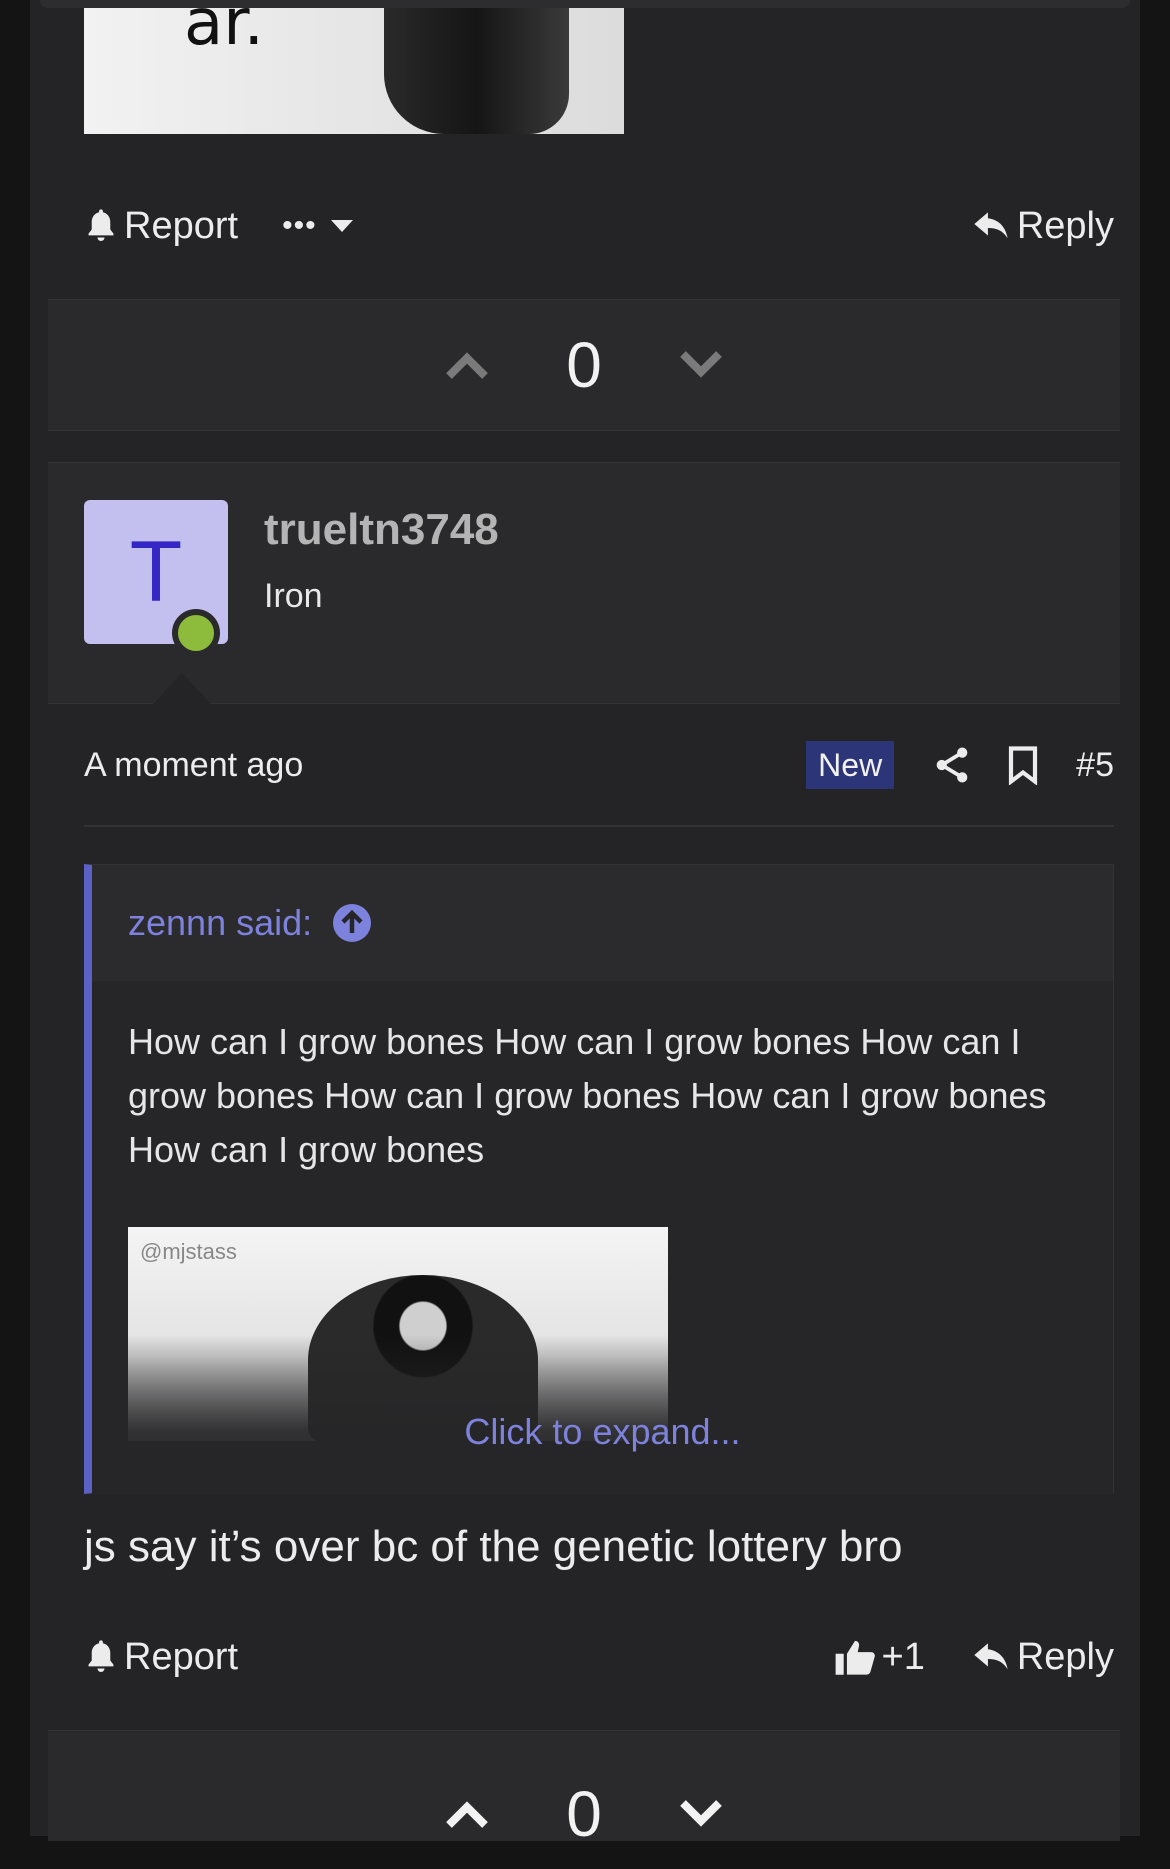  What do you see at coordinates (879, 1657) in the screenshot?
I see `like-button: +1` at bounding box center [879, 1657].